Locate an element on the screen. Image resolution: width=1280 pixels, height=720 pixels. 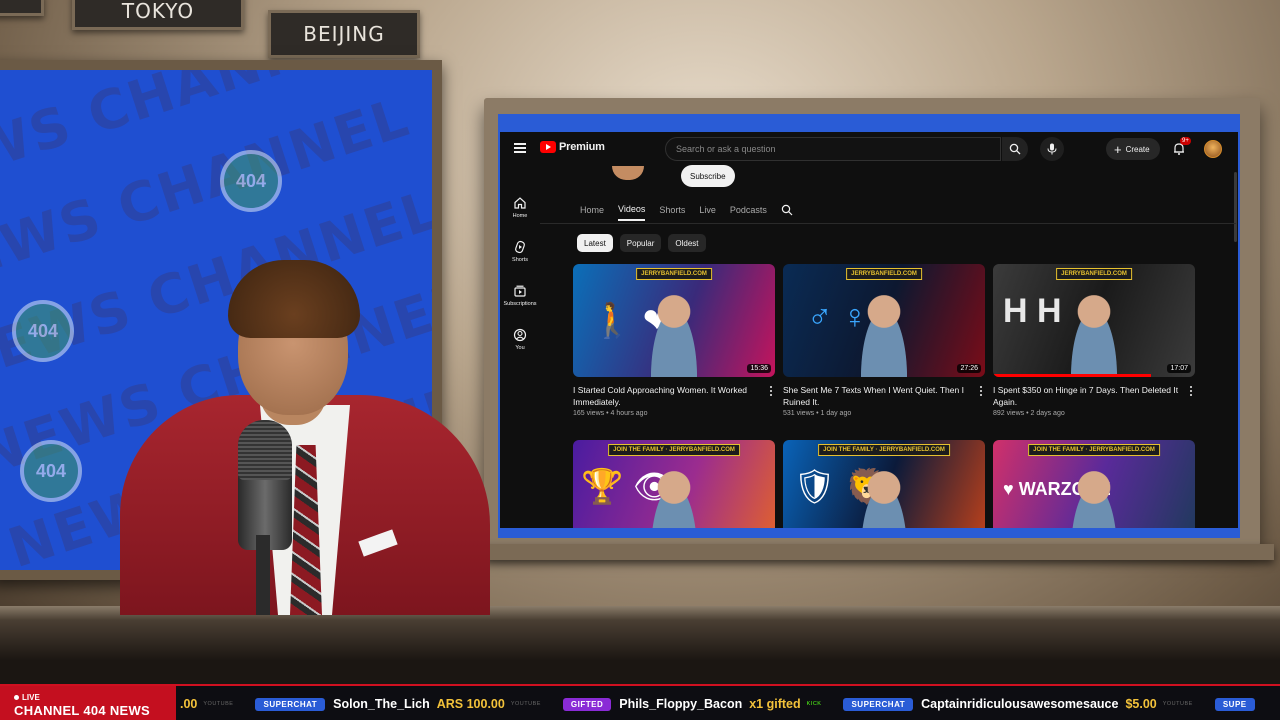
tab-podcasts: Podcasts is located at coordinates (748, 212).